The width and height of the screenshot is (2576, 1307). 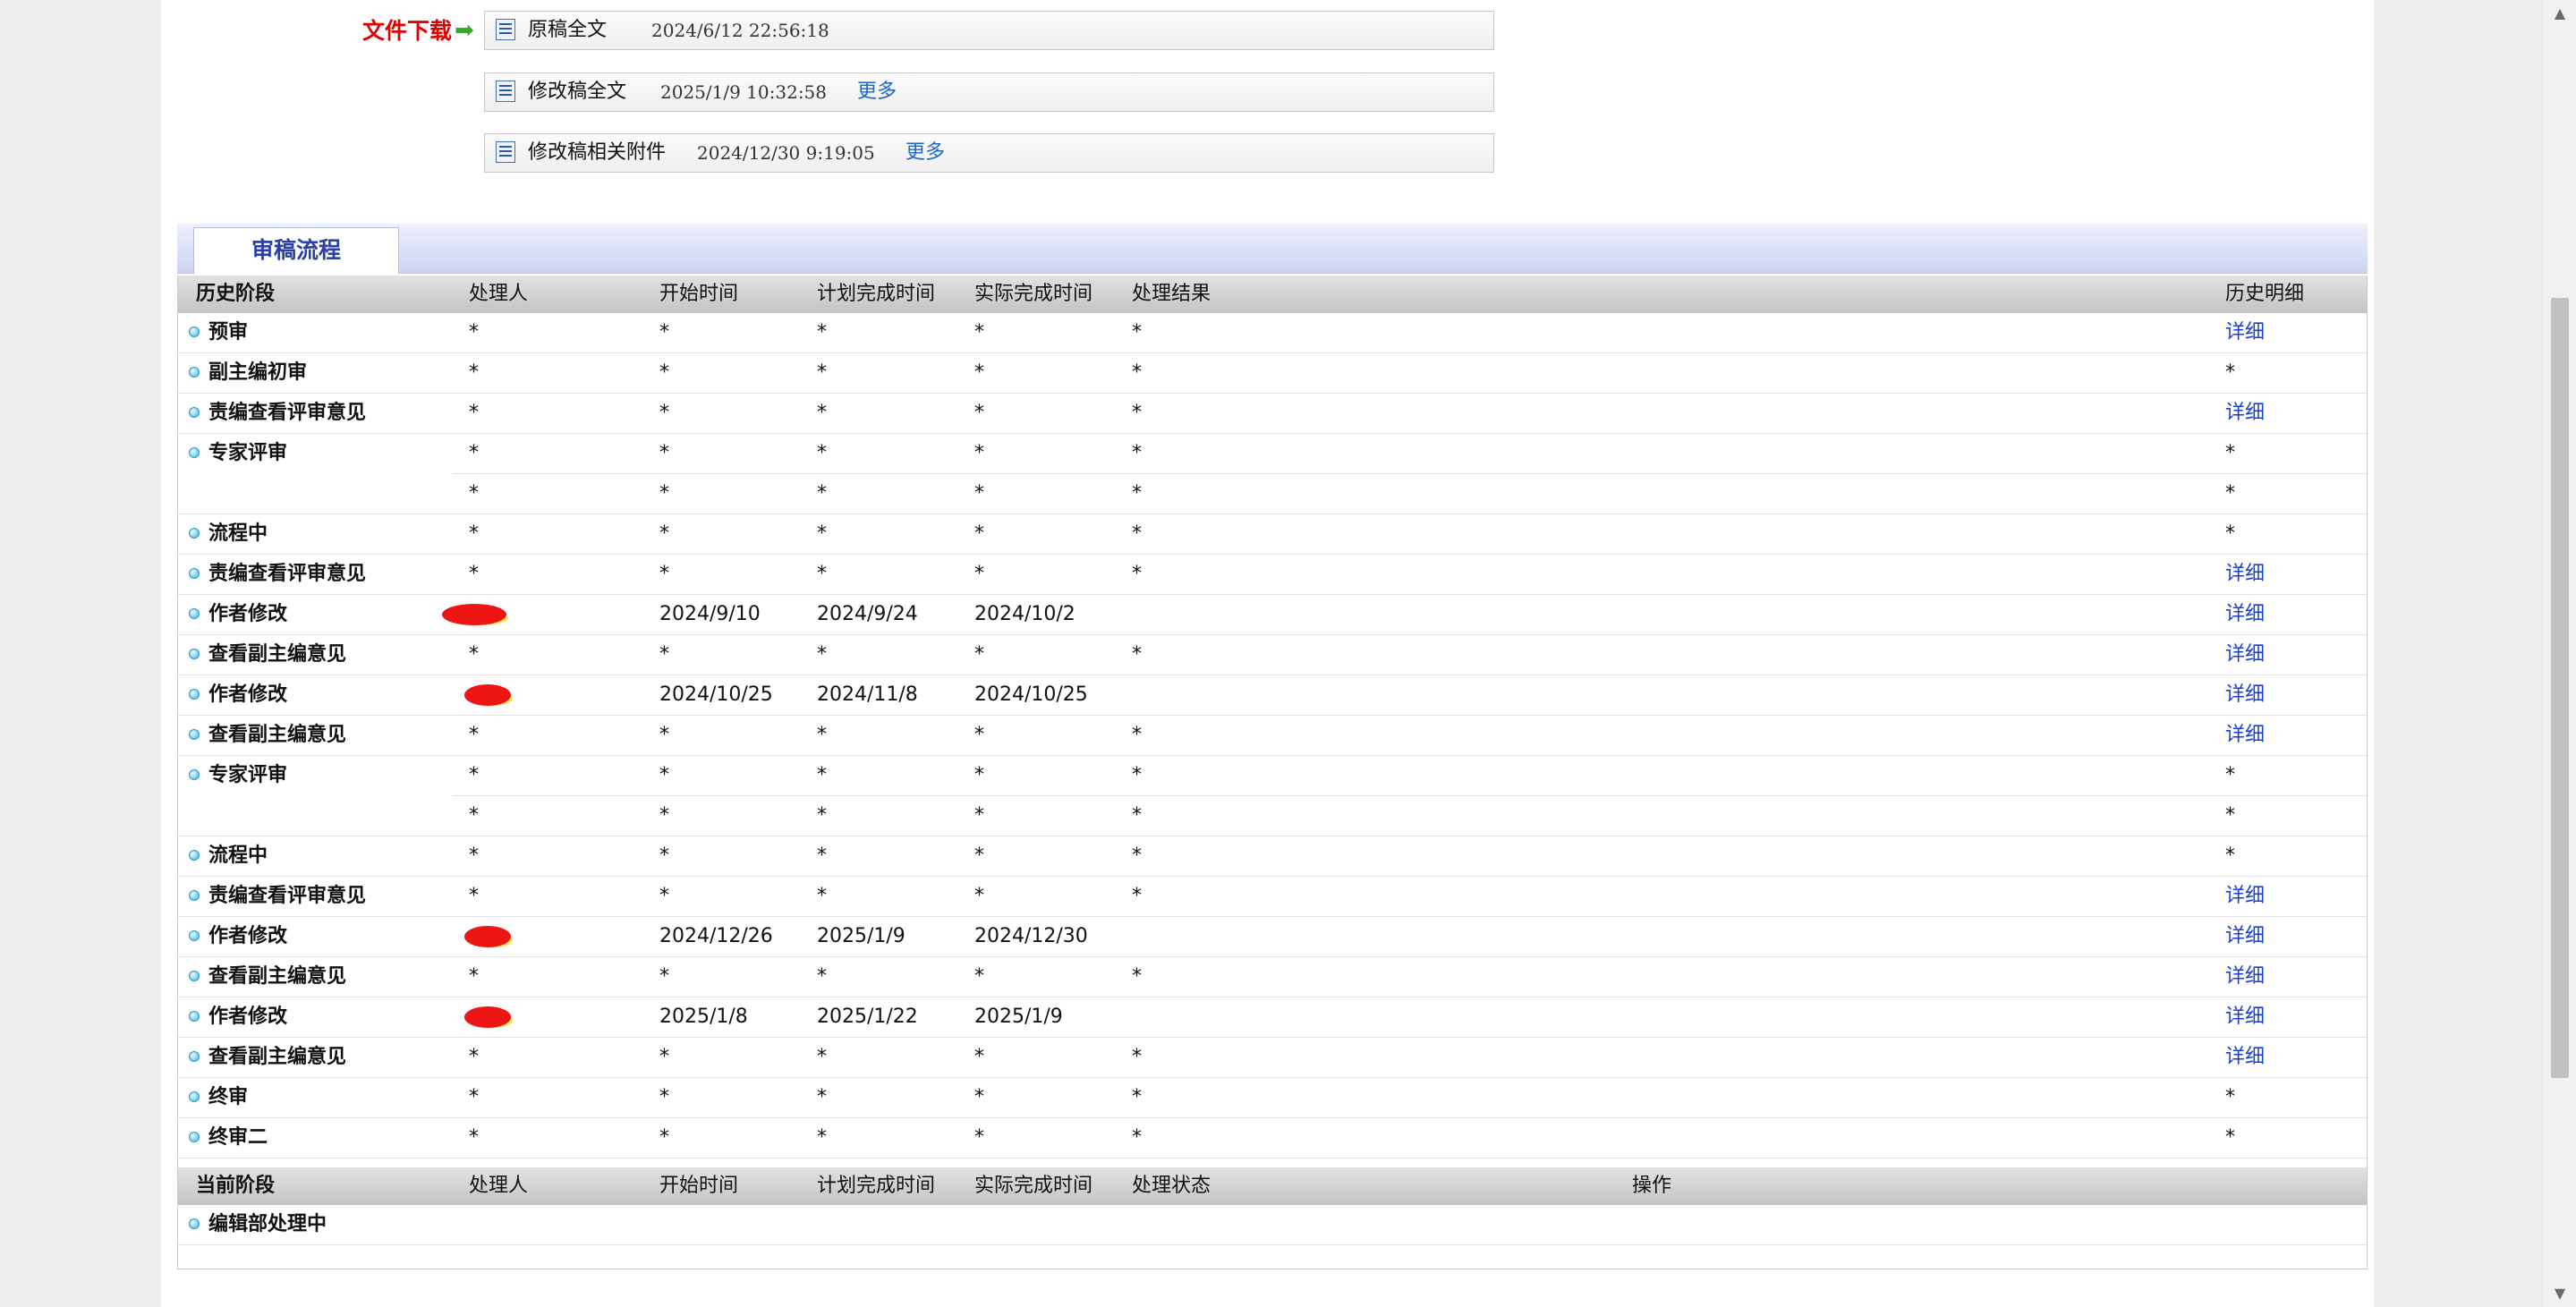 What do you see at coordinates (258, 1224) in the screenshot?
I see `stage-name: 编辑部处理中` at bounding box center [258, 1224].